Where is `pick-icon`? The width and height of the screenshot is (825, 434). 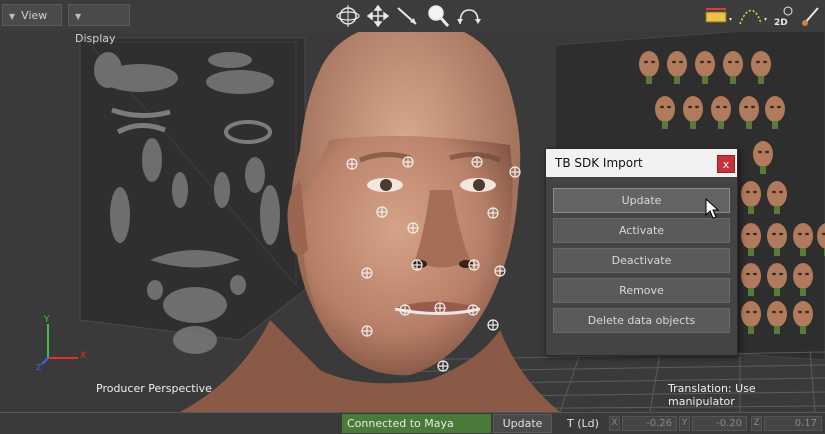 pick-icon is located at coordinates (408, 16).